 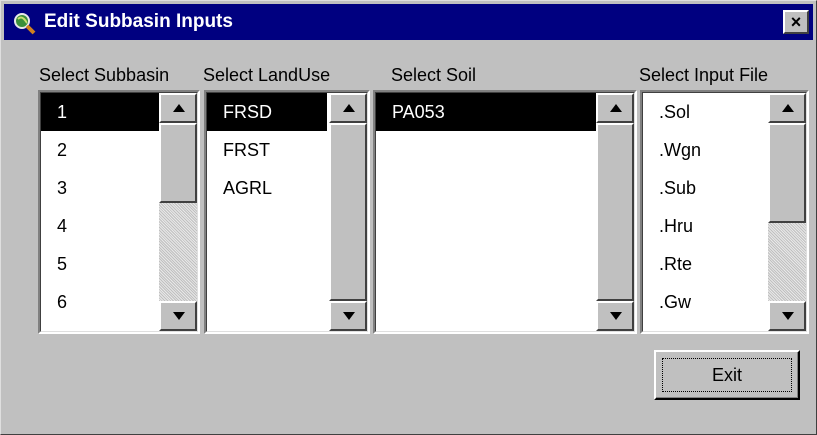 What do you see at coordinates (178, 212) in the screenshot?
I see `subbasin-scrollbar` at bounding box center [178, 212].